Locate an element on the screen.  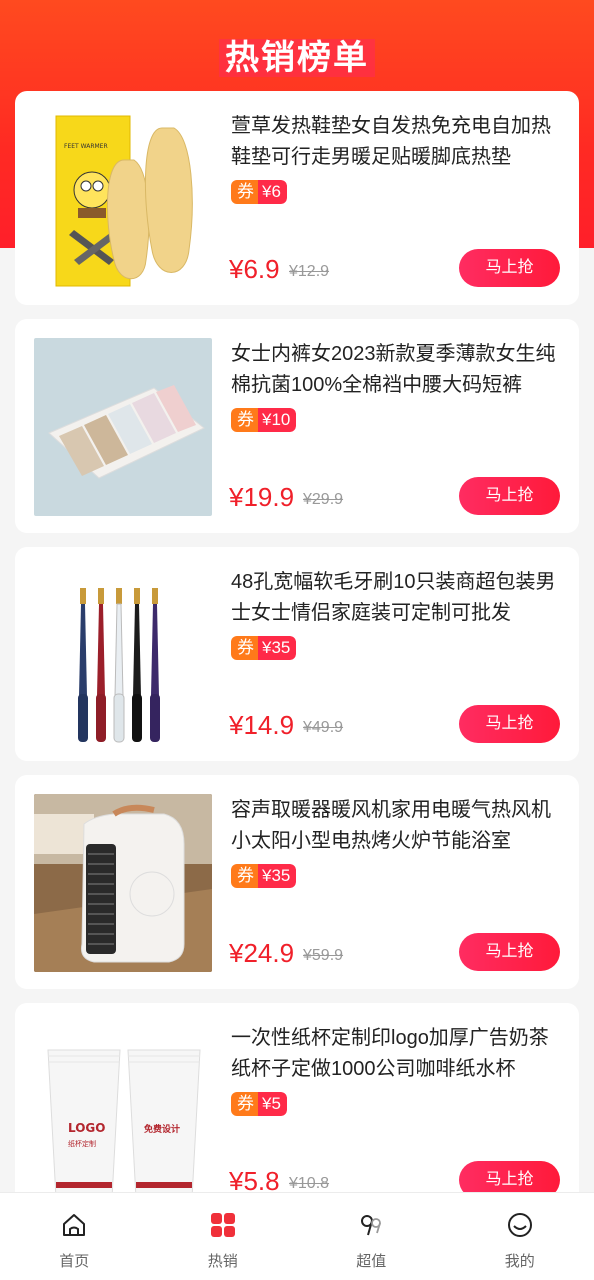
tab-home-label: 首页 is located at coordinates (74, 1261).